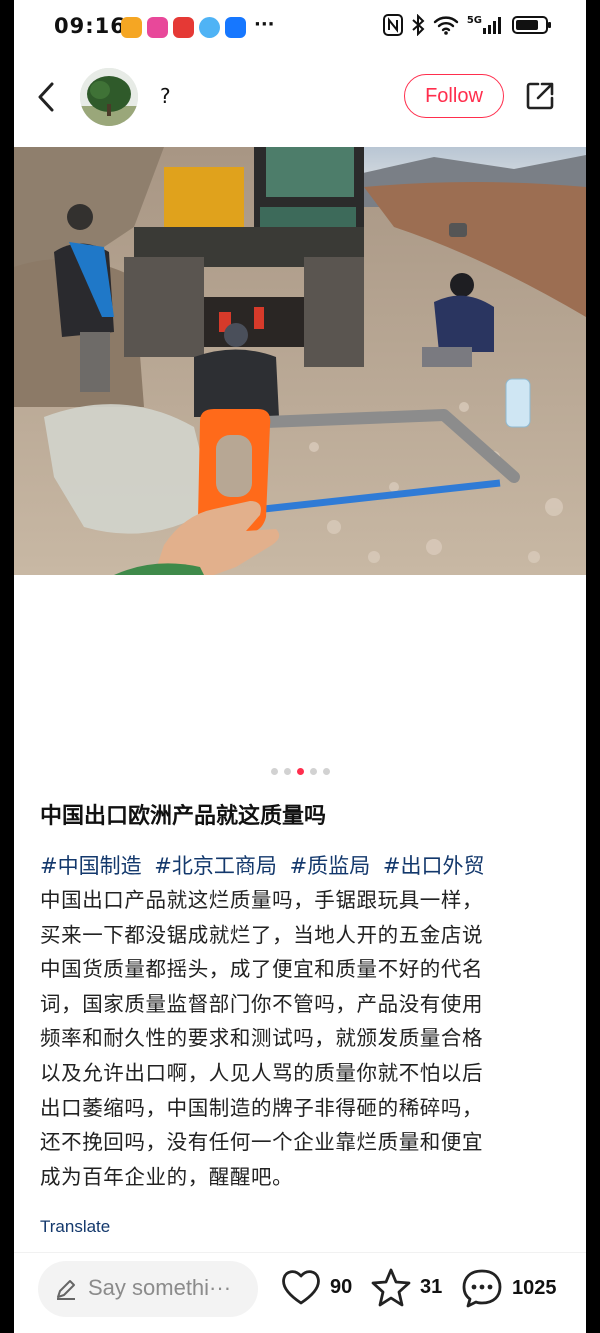 Image resolution: width=600 pixels, height=1333 pixels. I want to click on body-line: 还不挽回吗，没有任何一个企业靠烂质量和便宜, so click(262, 1142).